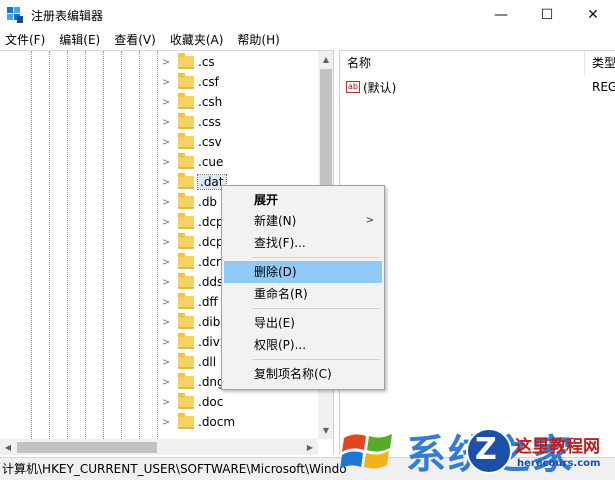 This screenshot has width=615, height=480. What do you see at coordinates (462, 63) in the screenshot?
I see `column-header-name: 名称` at bounding box center [462, 63].